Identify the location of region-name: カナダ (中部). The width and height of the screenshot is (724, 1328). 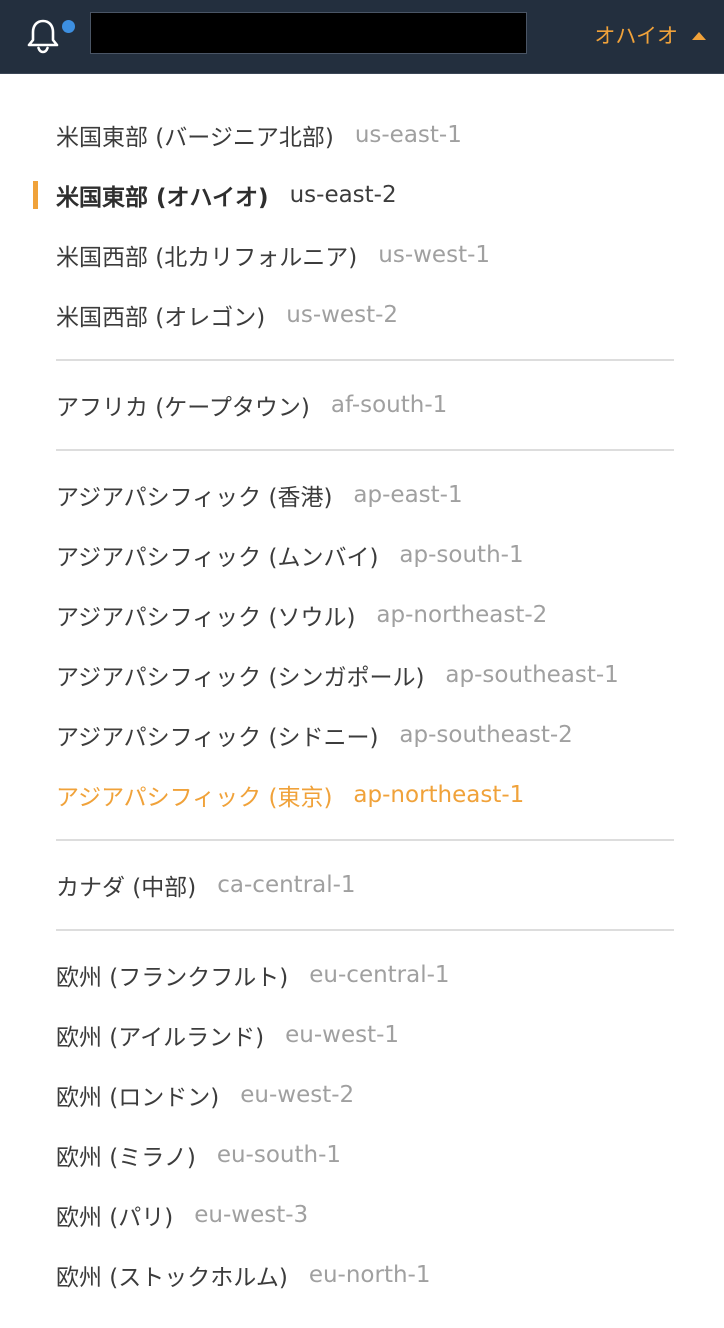
(126, 888).